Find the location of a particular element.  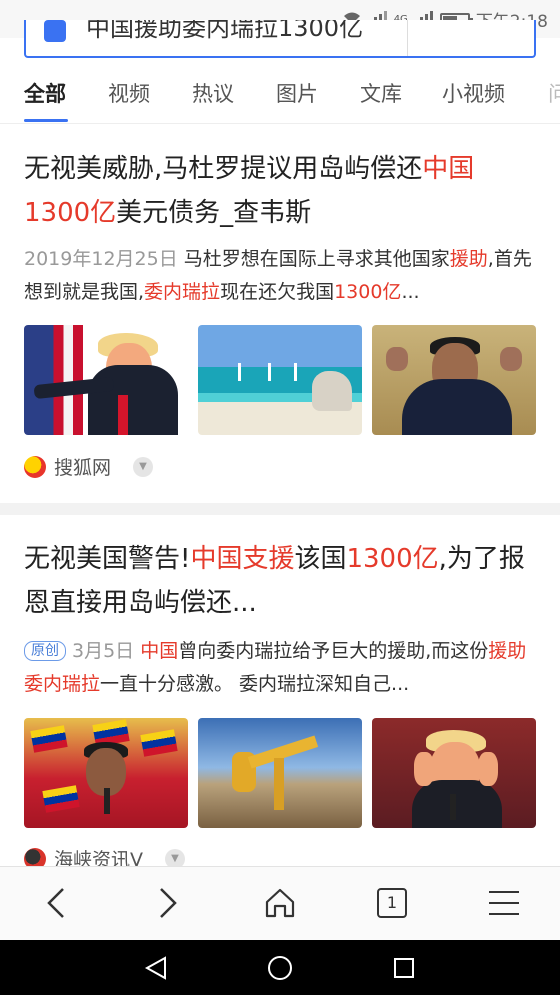

title-part: 无视美威胁,马杜罗提议用岛屿偿还 is located at coordinates (223, 169).